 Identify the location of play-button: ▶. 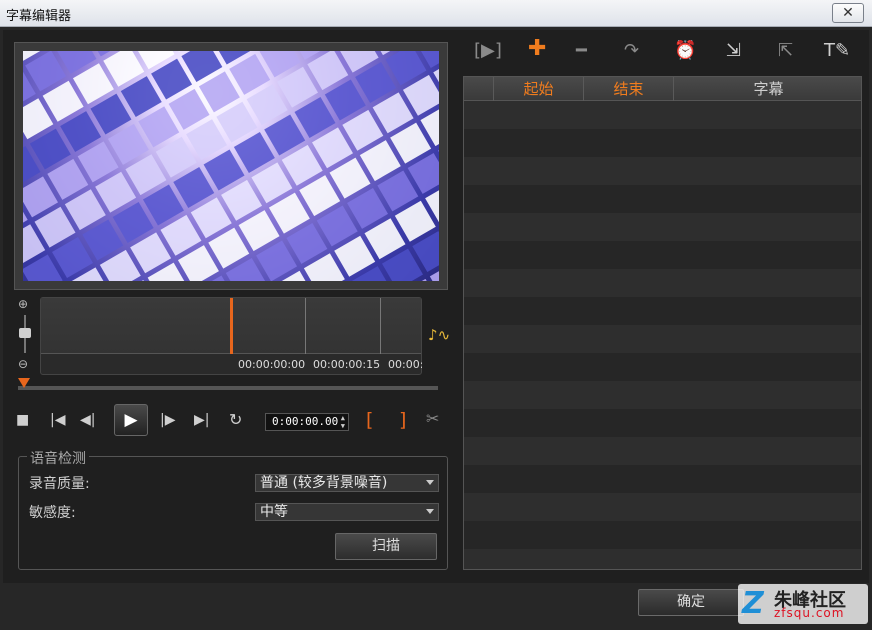
(131, 420).